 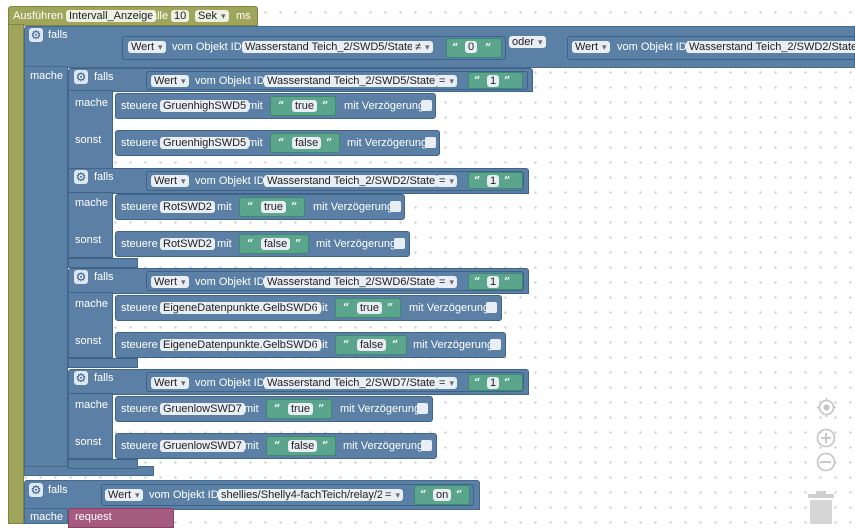 What do you see at coordinates (826, 462) in the screenshot?
I see `zoom-out-icon` at bounding box center [826, 462].